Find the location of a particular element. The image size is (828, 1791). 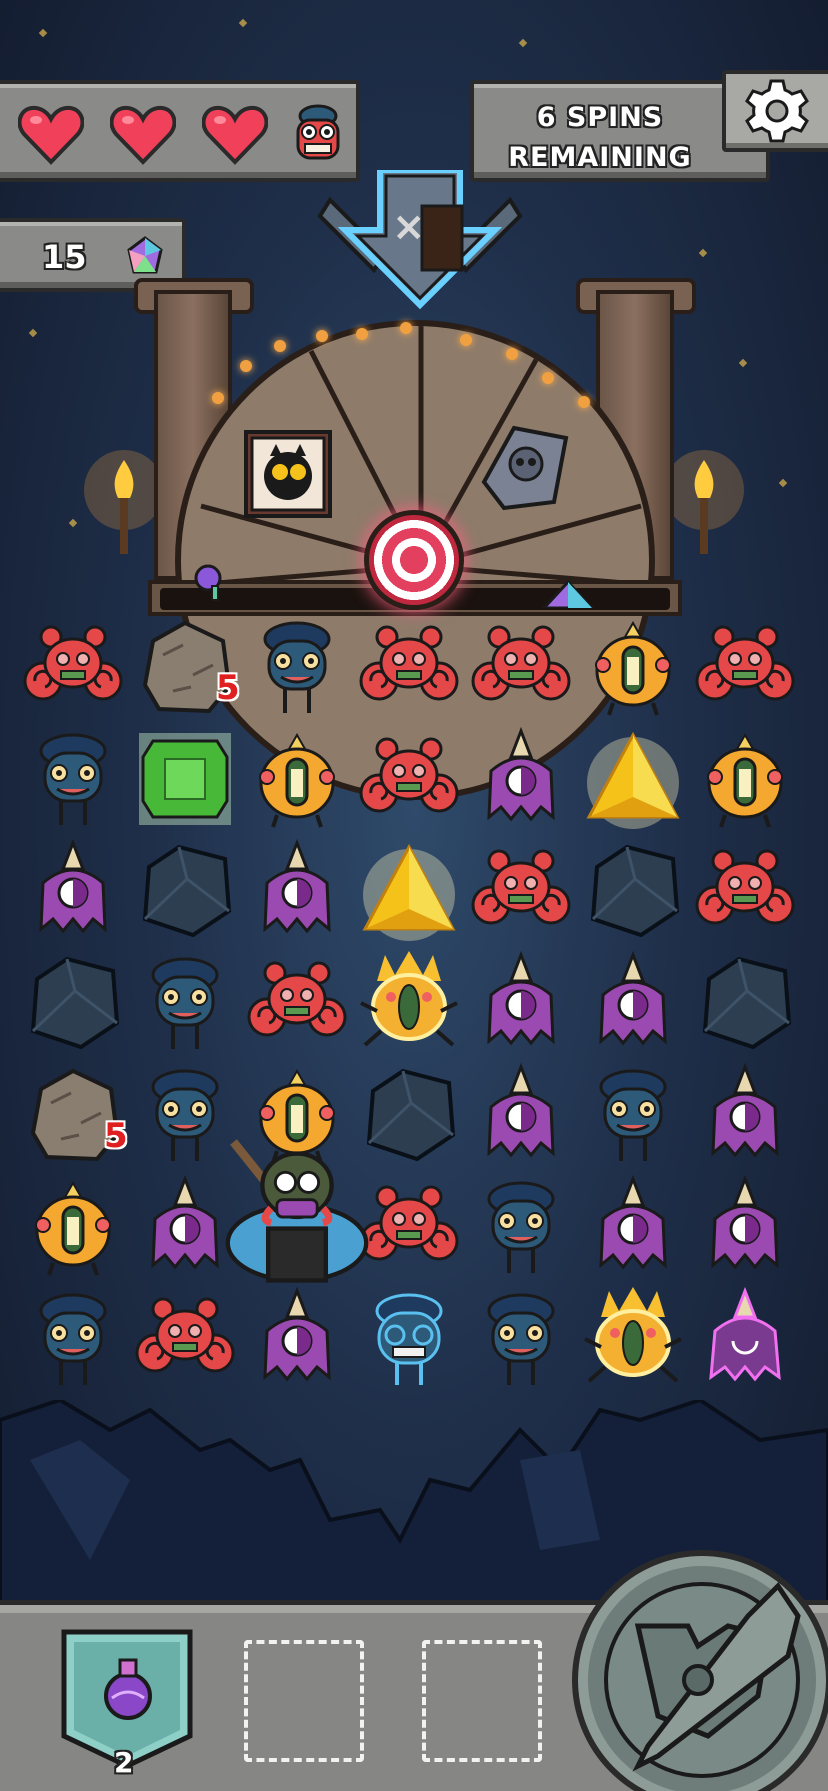

green-gem-icon is located at coordinates (185, 779).